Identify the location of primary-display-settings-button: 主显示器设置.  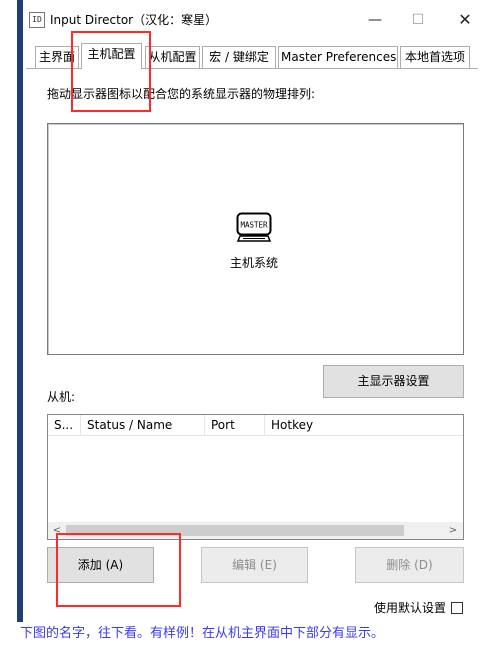
(393, 381).